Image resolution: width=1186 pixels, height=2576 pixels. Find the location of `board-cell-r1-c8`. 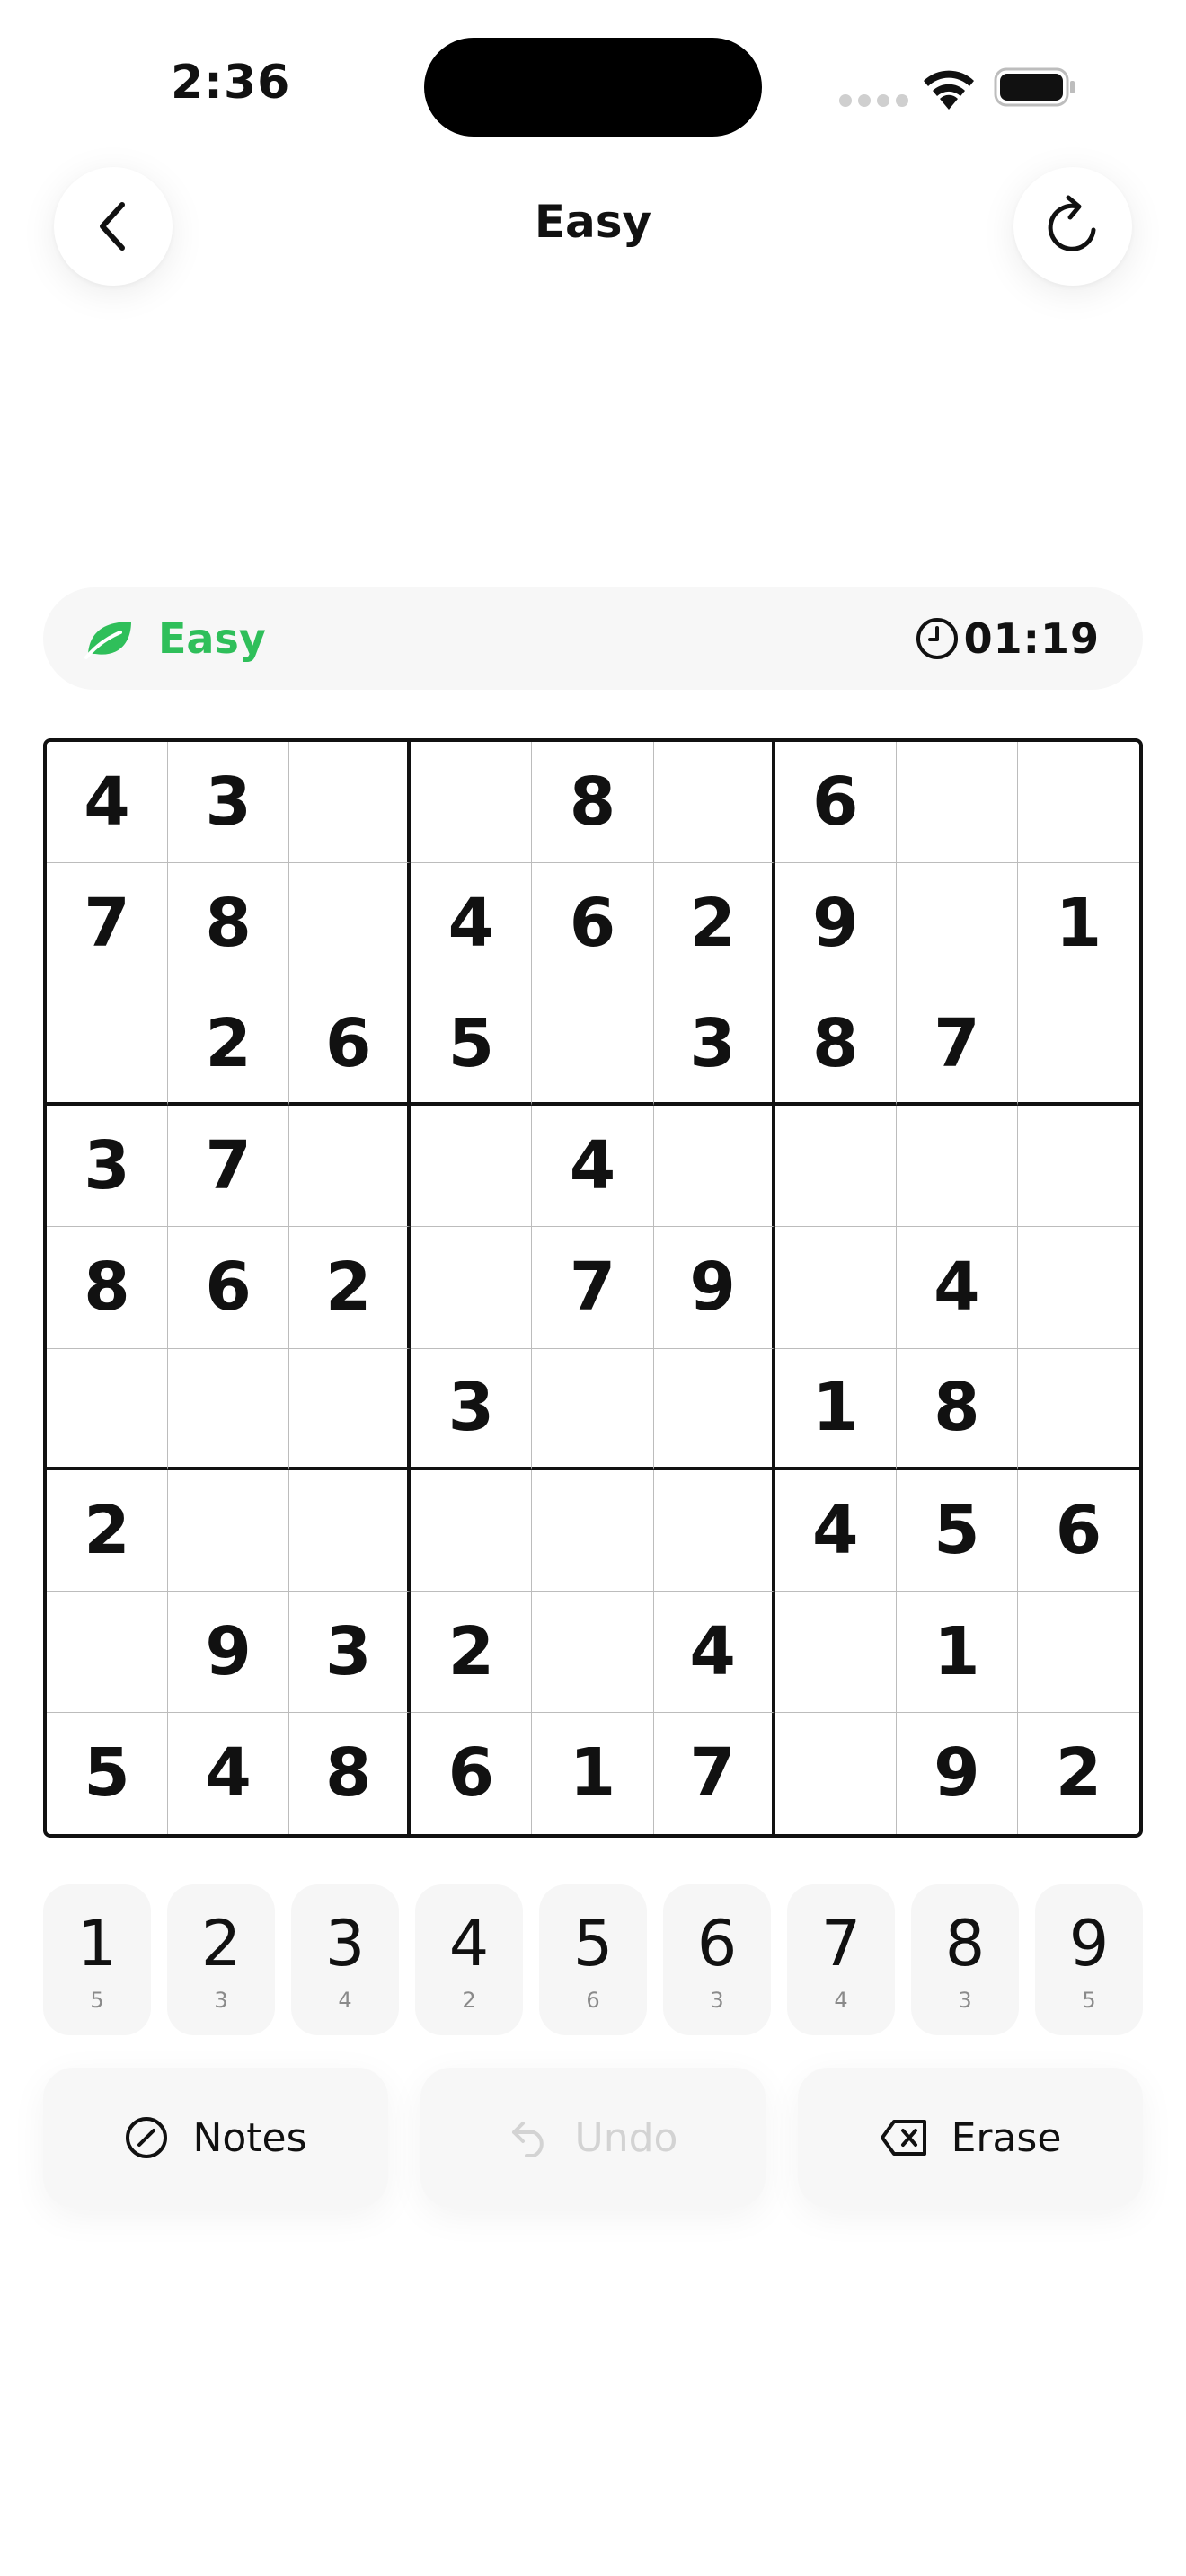

board-cell-r1-c8 is located at coordinates (957, 803).